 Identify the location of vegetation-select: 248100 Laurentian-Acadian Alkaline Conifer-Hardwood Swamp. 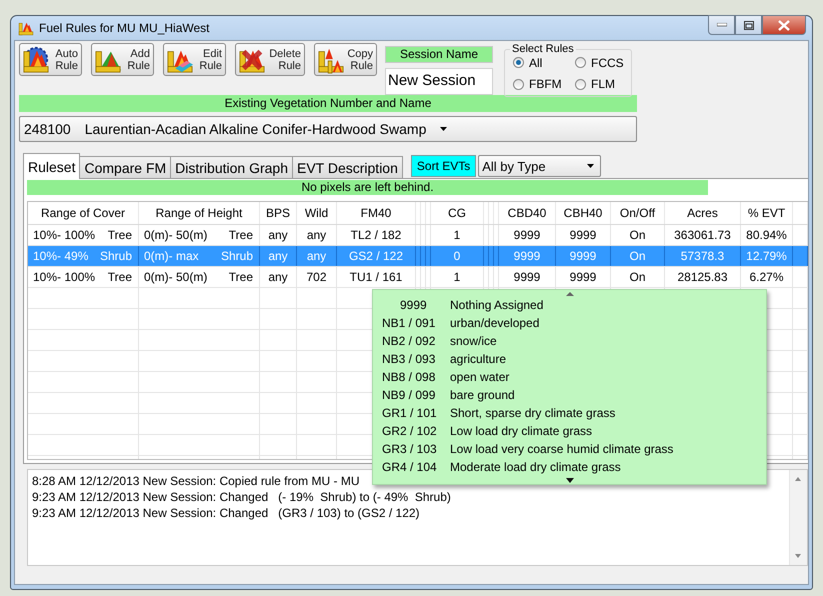
(328, 129).